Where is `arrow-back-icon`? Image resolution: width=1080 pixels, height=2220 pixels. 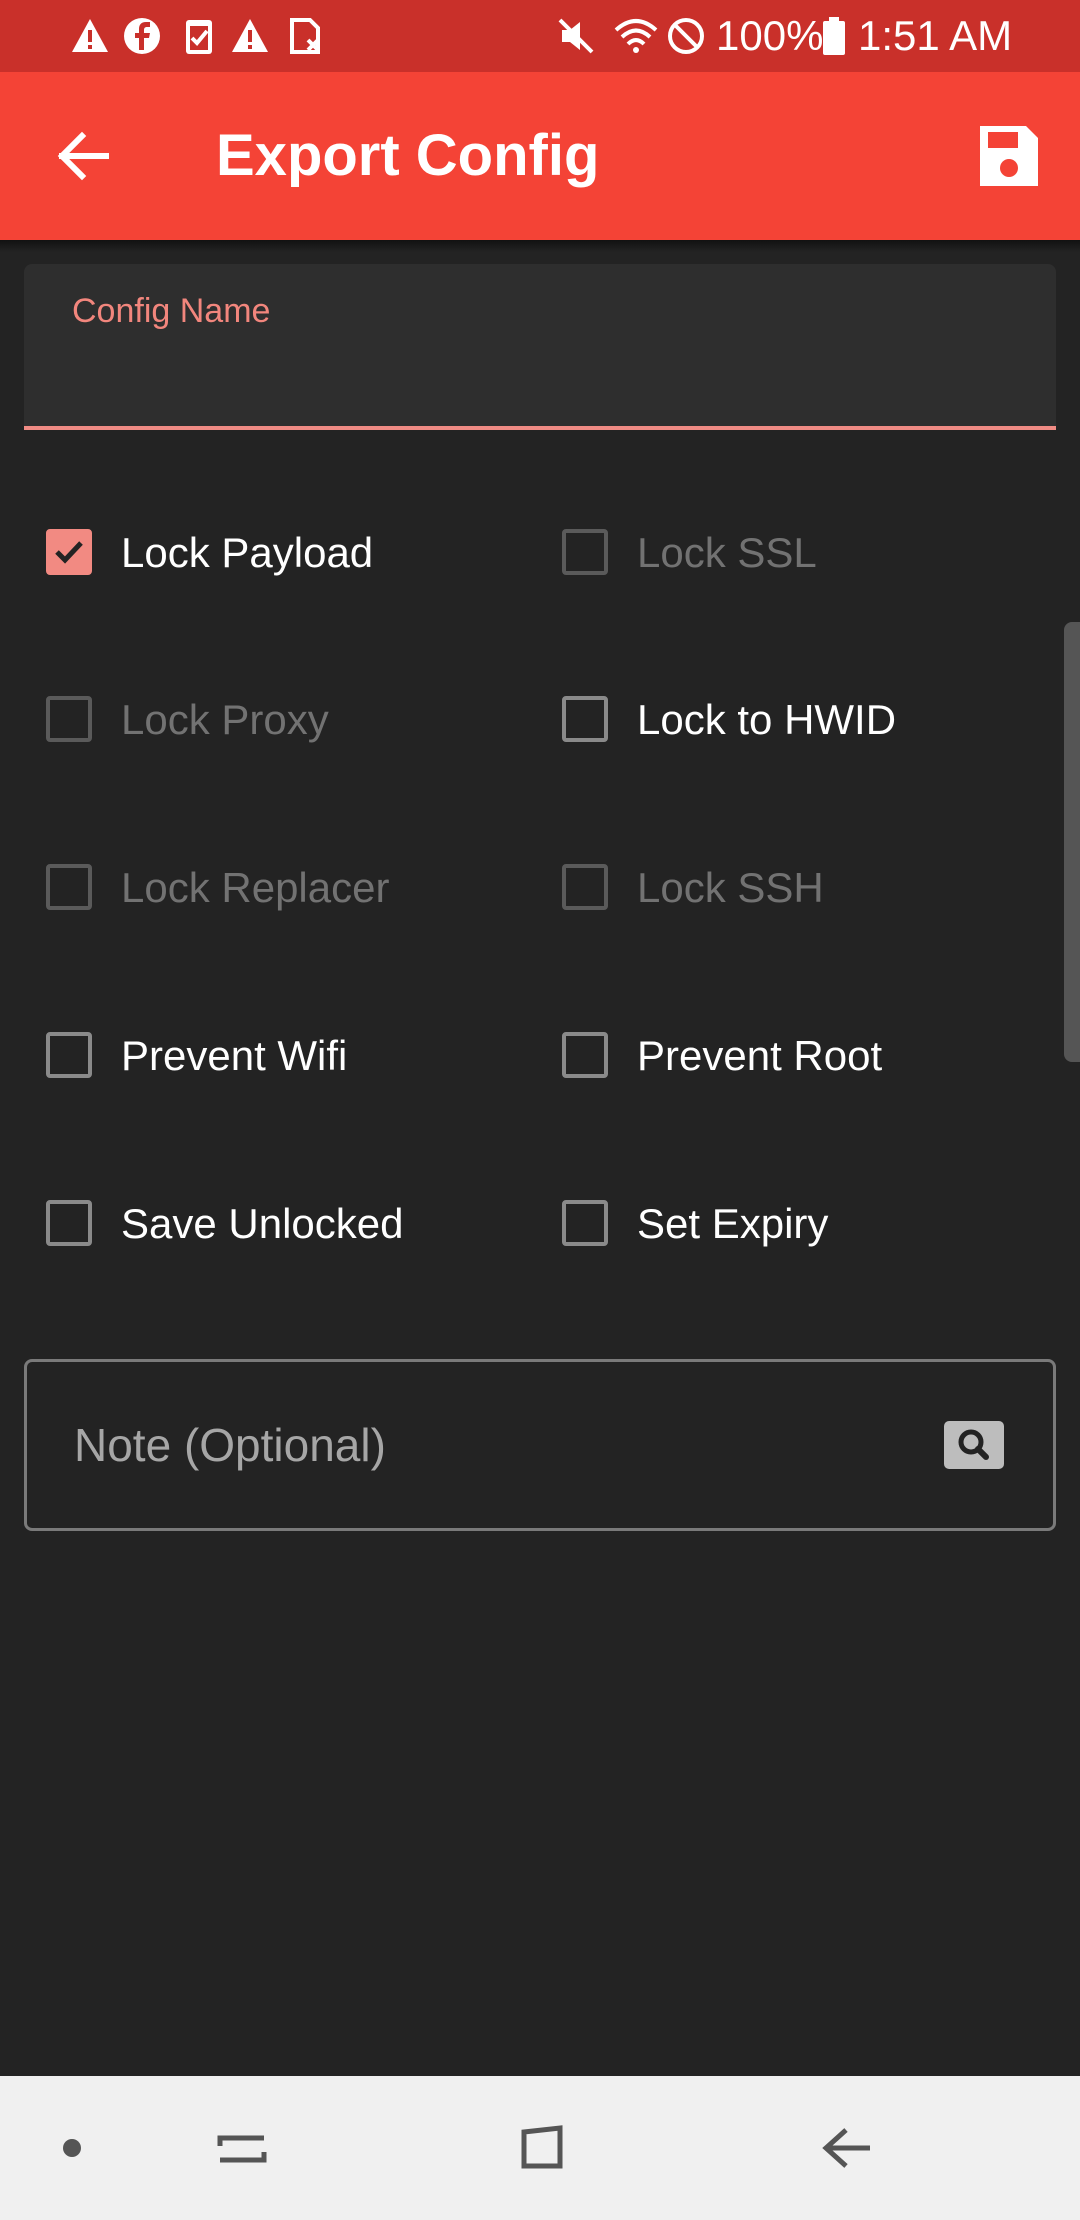 arrow-back-icon is located at coordinates (83, 156).